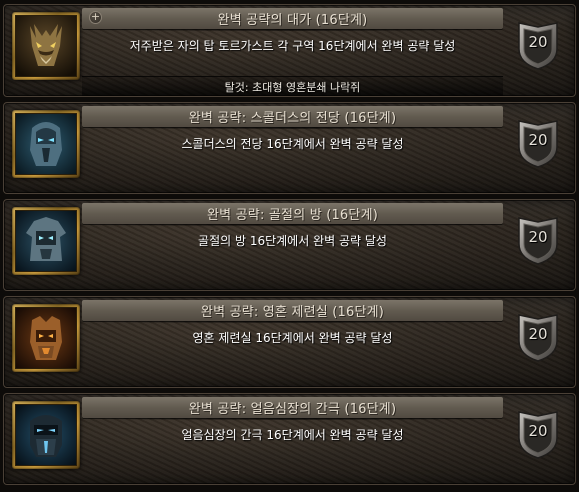 Image resolution: width=579 pixels, height=492 pixels. I want to click on achievement-title: 완벽 공략: 얼음심장의 간극 (16단계), so click(292, 409).